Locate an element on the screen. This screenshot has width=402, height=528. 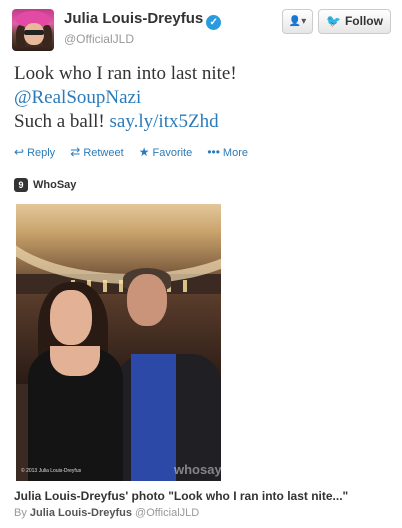
whosay-logo-icon: 9 is located at coordinates (21, 185).